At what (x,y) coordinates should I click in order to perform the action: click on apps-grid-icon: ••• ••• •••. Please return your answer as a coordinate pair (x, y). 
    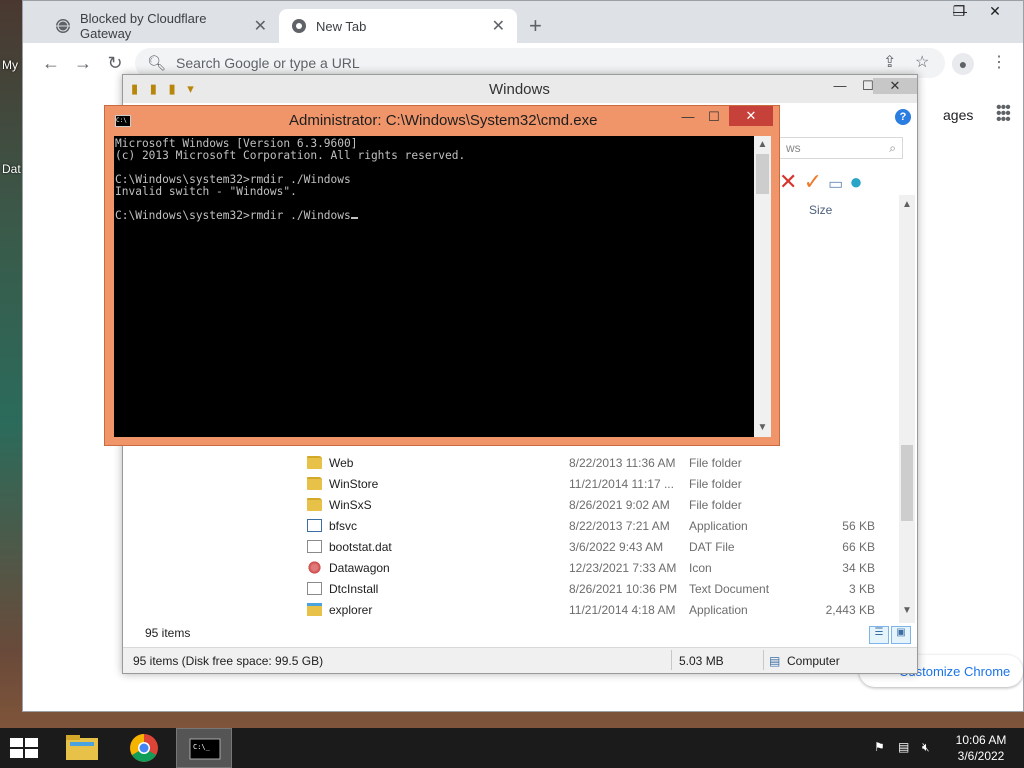
    Looking at the image, I should click on (1003, 114).